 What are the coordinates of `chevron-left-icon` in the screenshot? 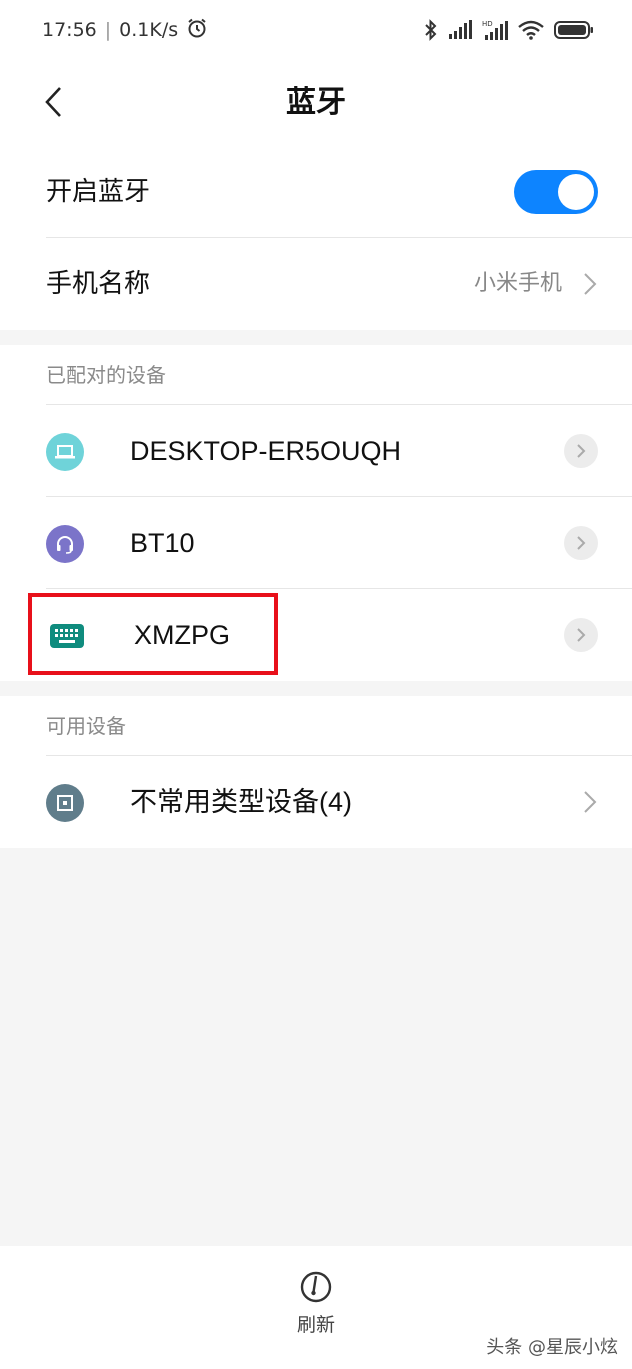 It's located at (53, 102).